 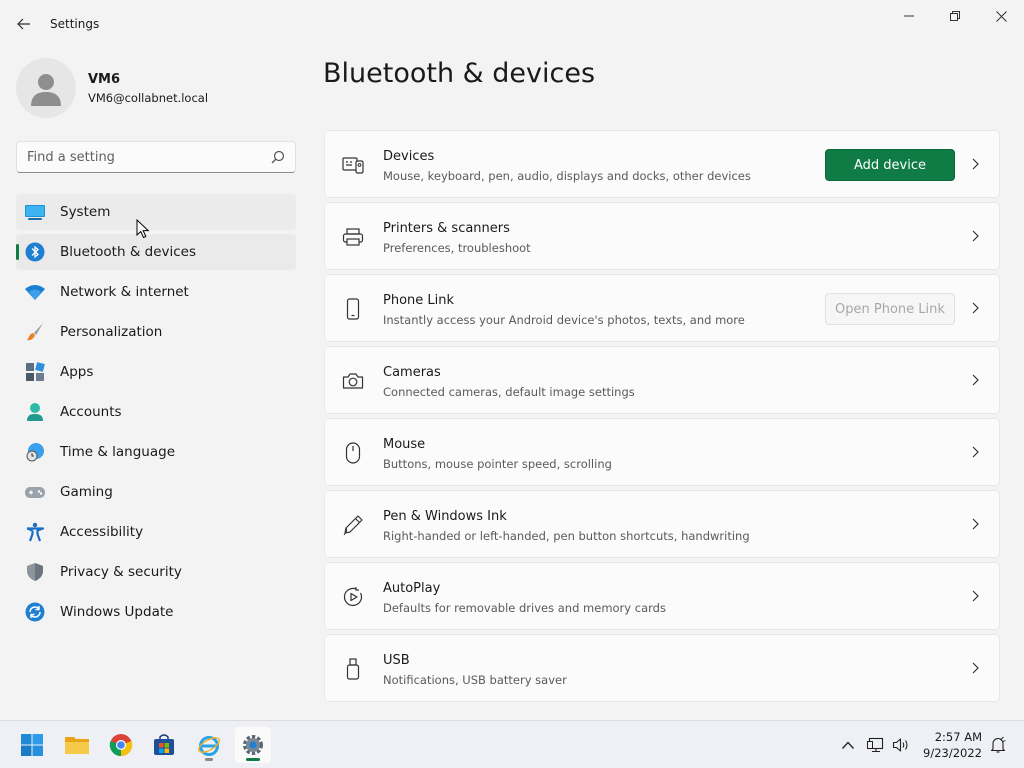 I want to click on sidebar-item-label: Accessibility, so click(x=102, y=532).